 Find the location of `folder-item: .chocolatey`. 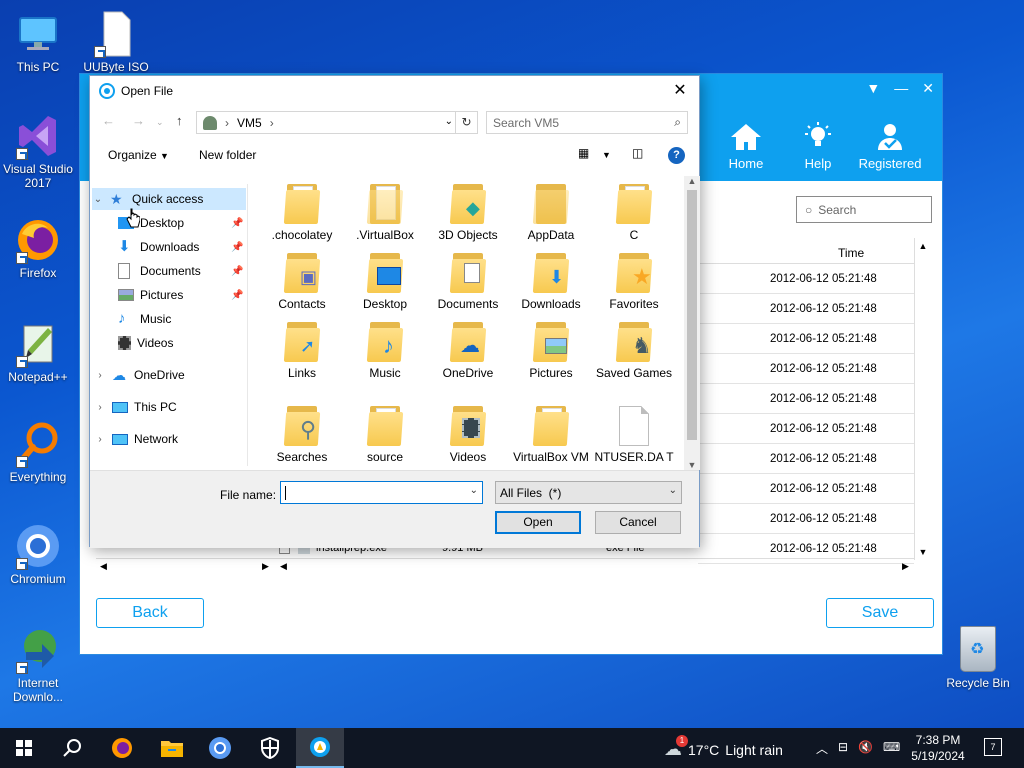

folder-item: .chocolatey is located at coordinates (302, 213).